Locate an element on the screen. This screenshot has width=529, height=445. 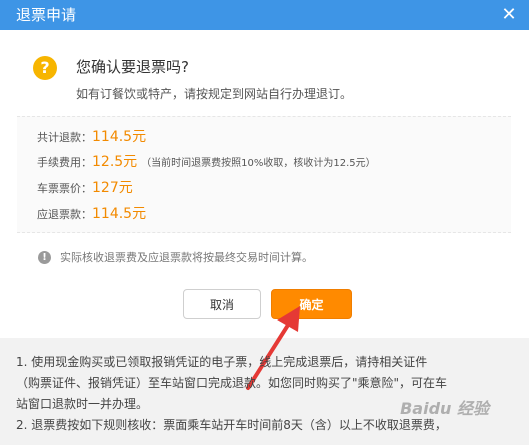
notice-text: 实际核收退票费及应退票款将按最终交易时间计算。 is located at coordinates (186, 257).